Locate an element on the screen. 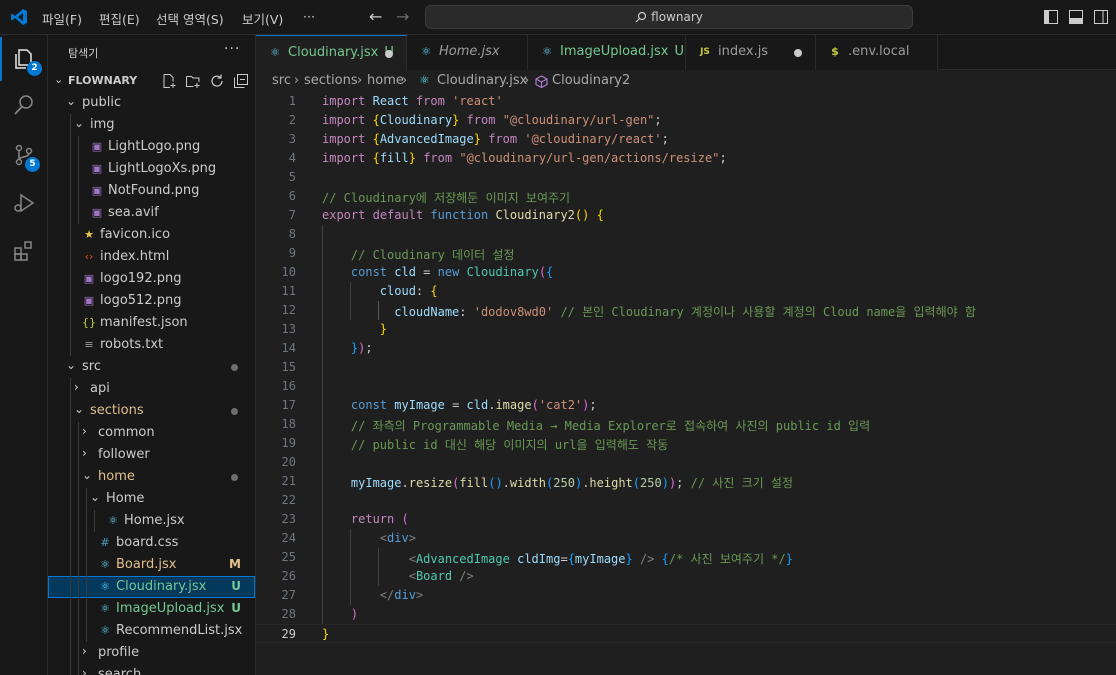  menu-selection: 선택 영역(S) is located at coordinates (190, 18).